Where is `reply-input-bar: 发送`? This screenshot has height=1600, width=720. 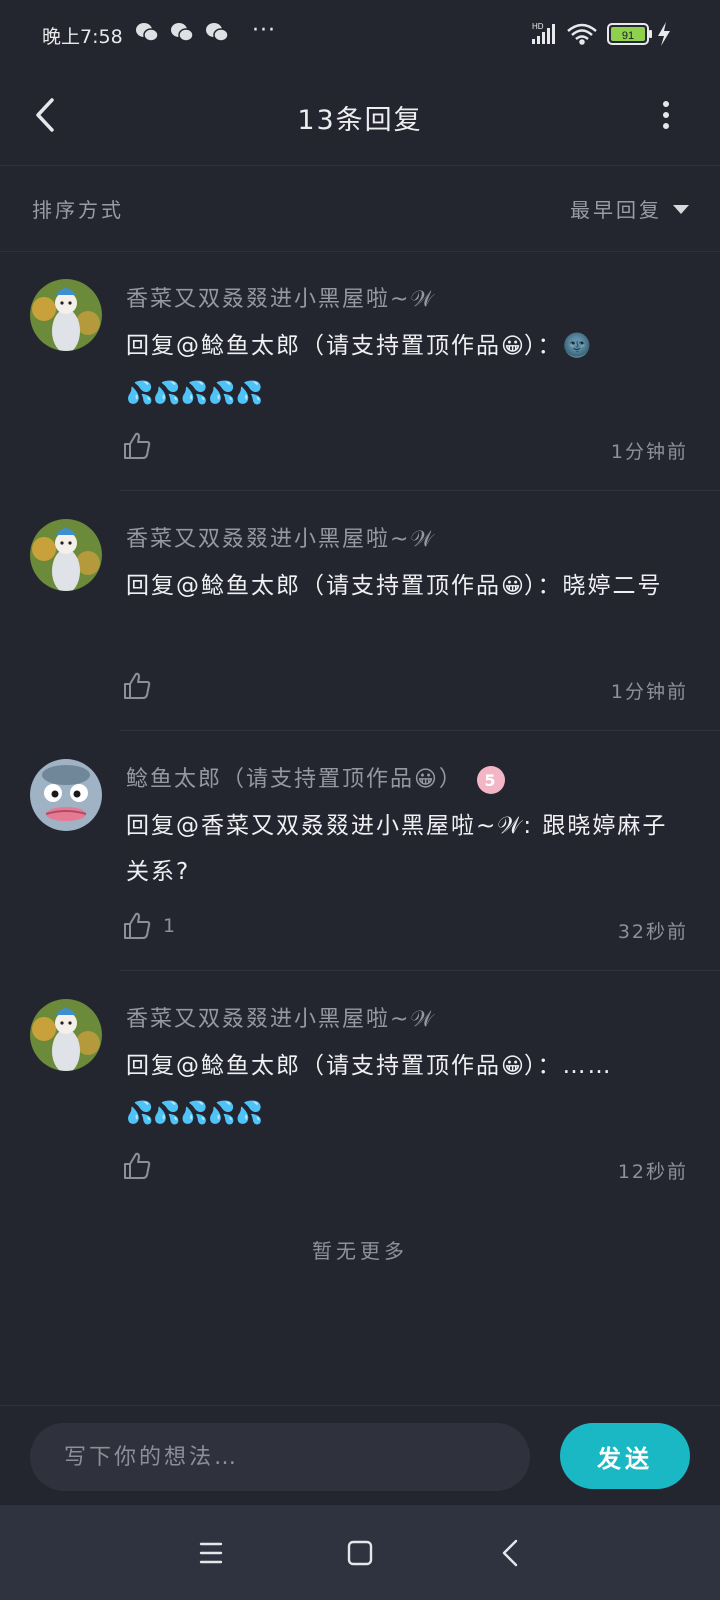 reply-input-bar: 发送 is located at coordinates (360, 1455).